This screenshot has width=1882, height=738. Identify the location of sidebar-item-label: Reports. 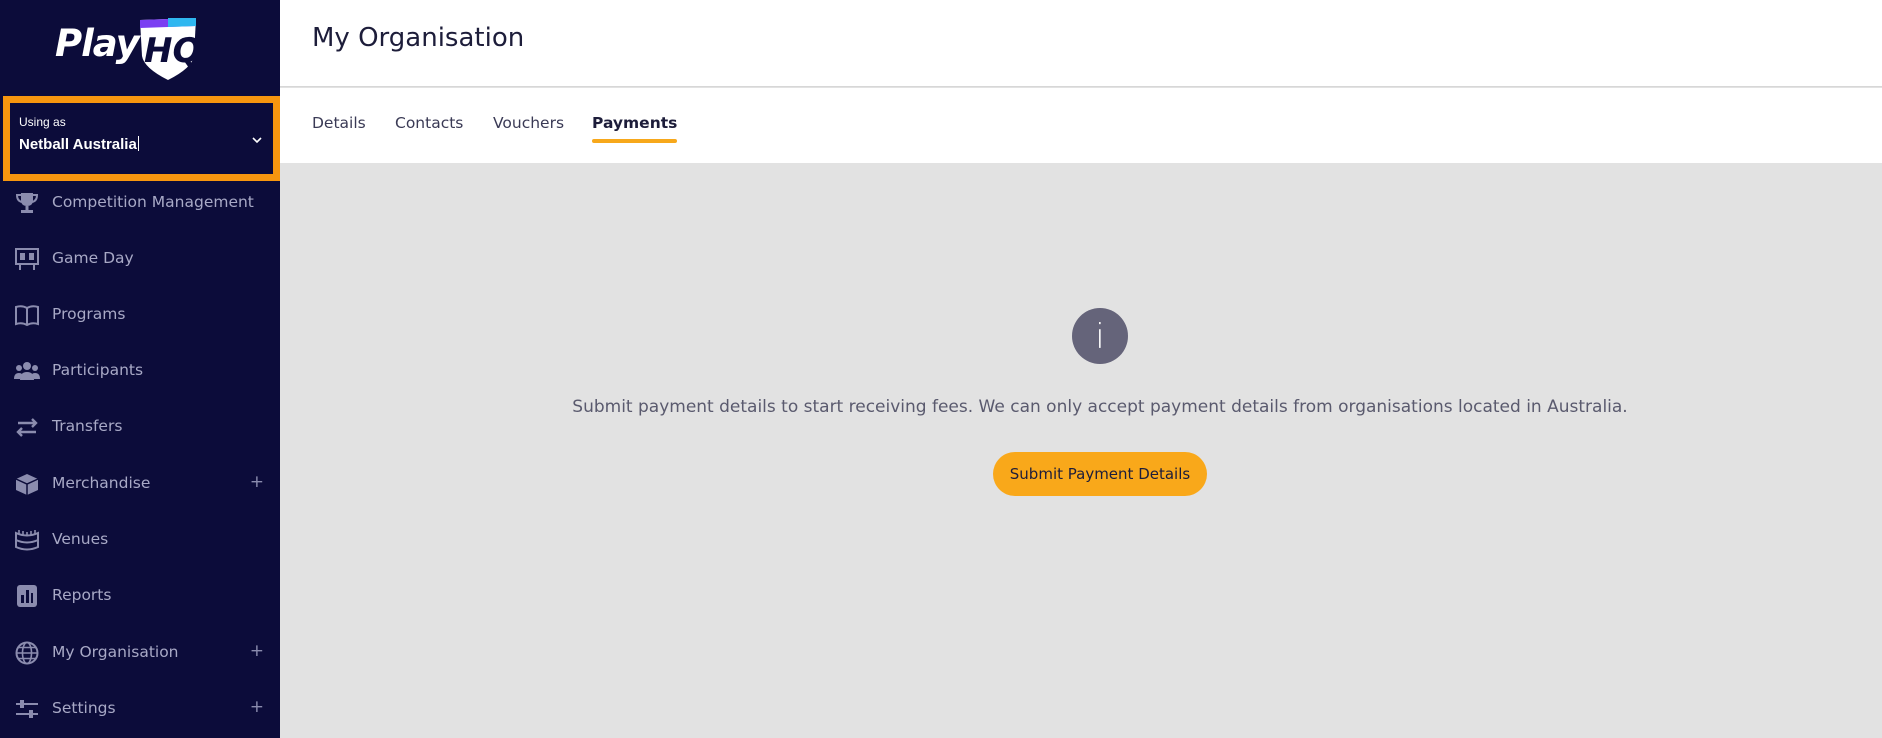
(82, 595).